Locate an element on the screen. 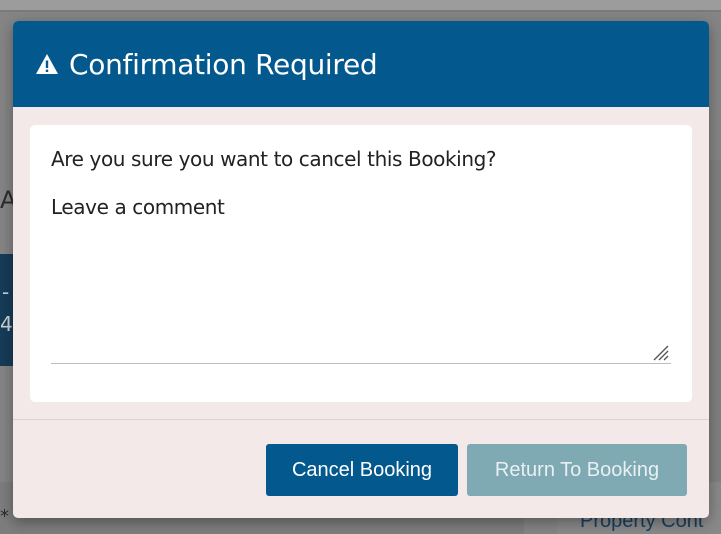  dialog-footer: Cancel Booking Return To Booking is located at coordinates (476, 470).